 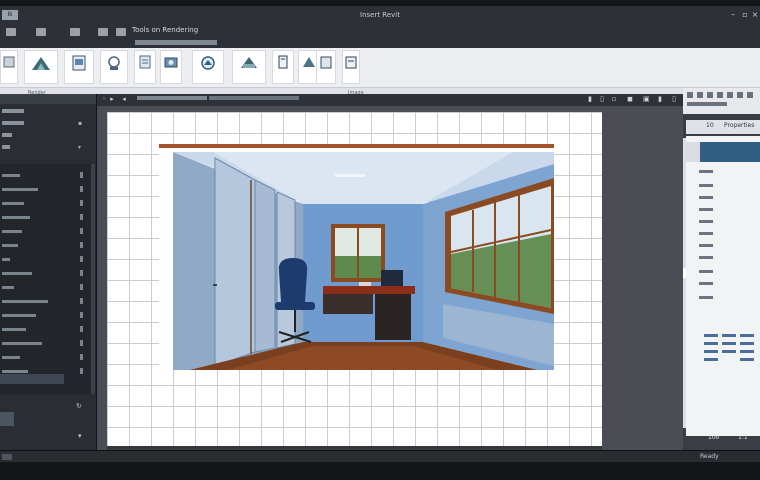 I want to click on camera-icon: ▫, so click(x=614, y=99).